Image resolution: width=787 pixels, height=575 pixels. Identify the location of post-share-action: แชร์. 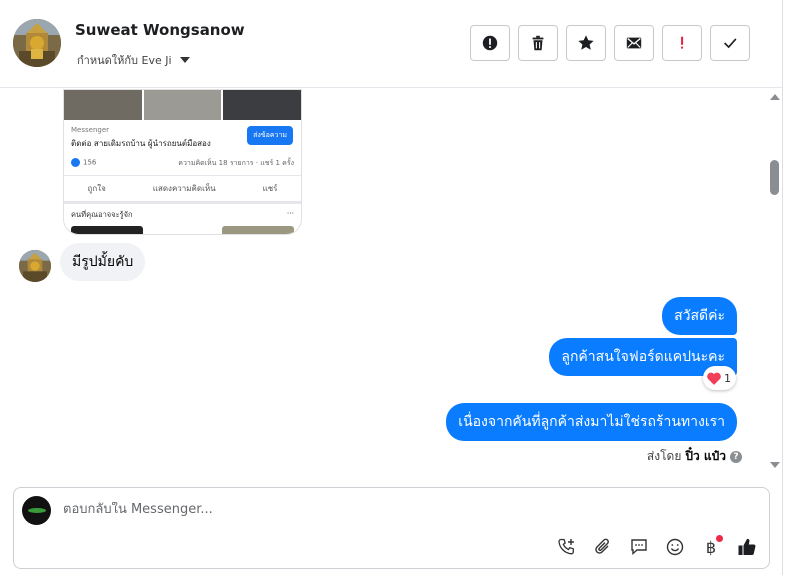
(270, 188).